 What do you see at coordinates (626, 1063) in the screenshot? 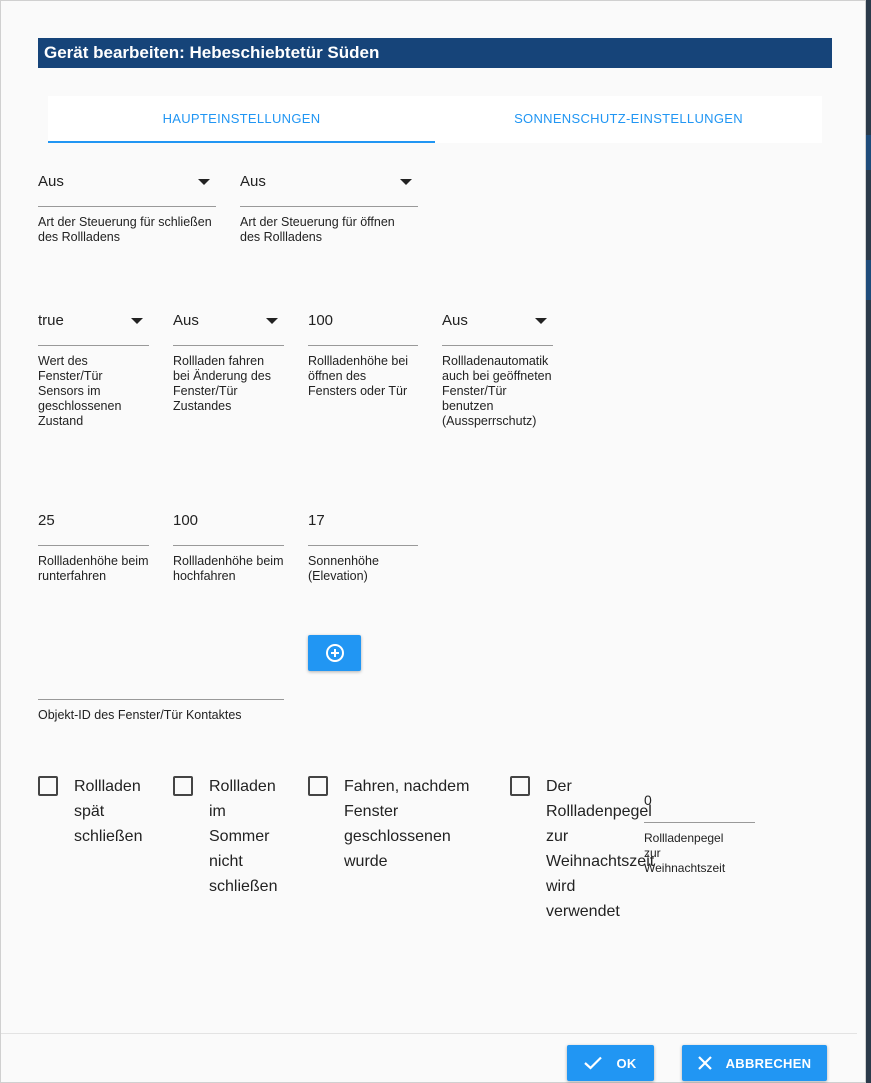
I see `ok-button-label: OK` at bounding box center [626, 1063].